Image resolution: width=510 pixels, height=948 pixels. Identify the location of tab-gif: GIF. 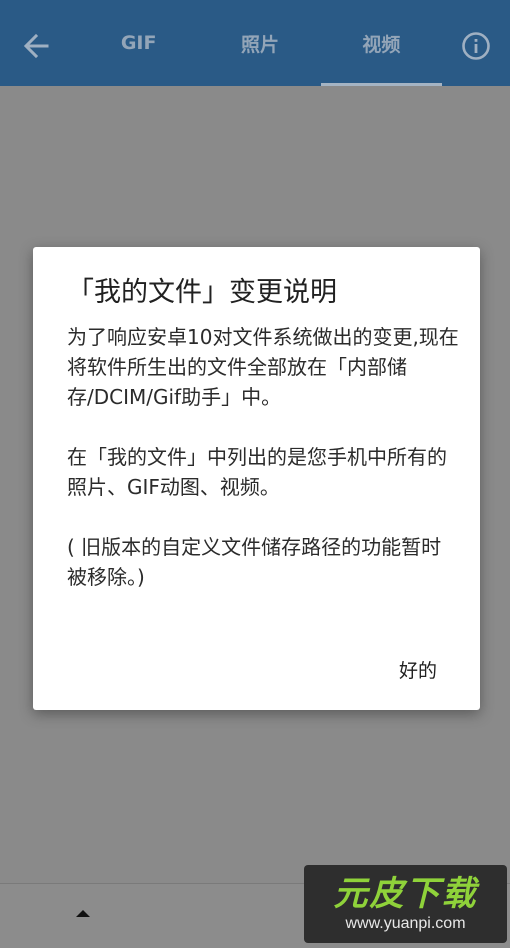
(138, 43).